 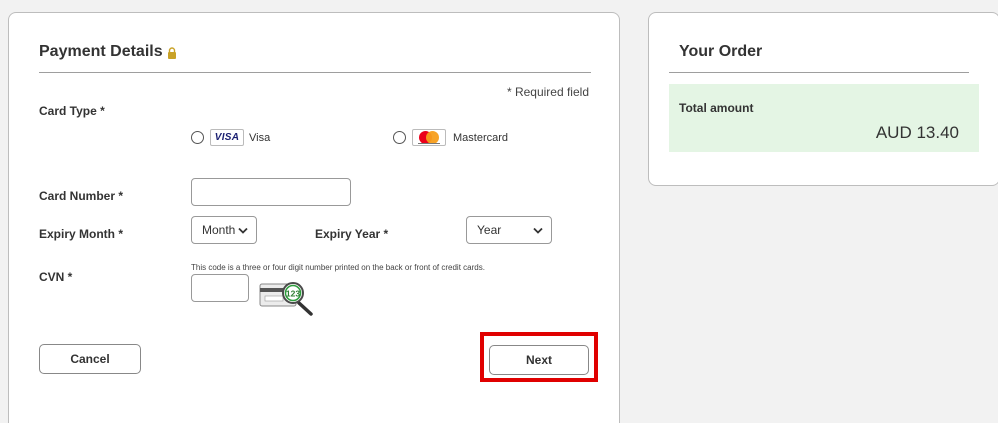 What do you see at coordinates (716, 108) in the screenshot?
I see `total-amount-label: Total amount` at bounding box center [716, 108].